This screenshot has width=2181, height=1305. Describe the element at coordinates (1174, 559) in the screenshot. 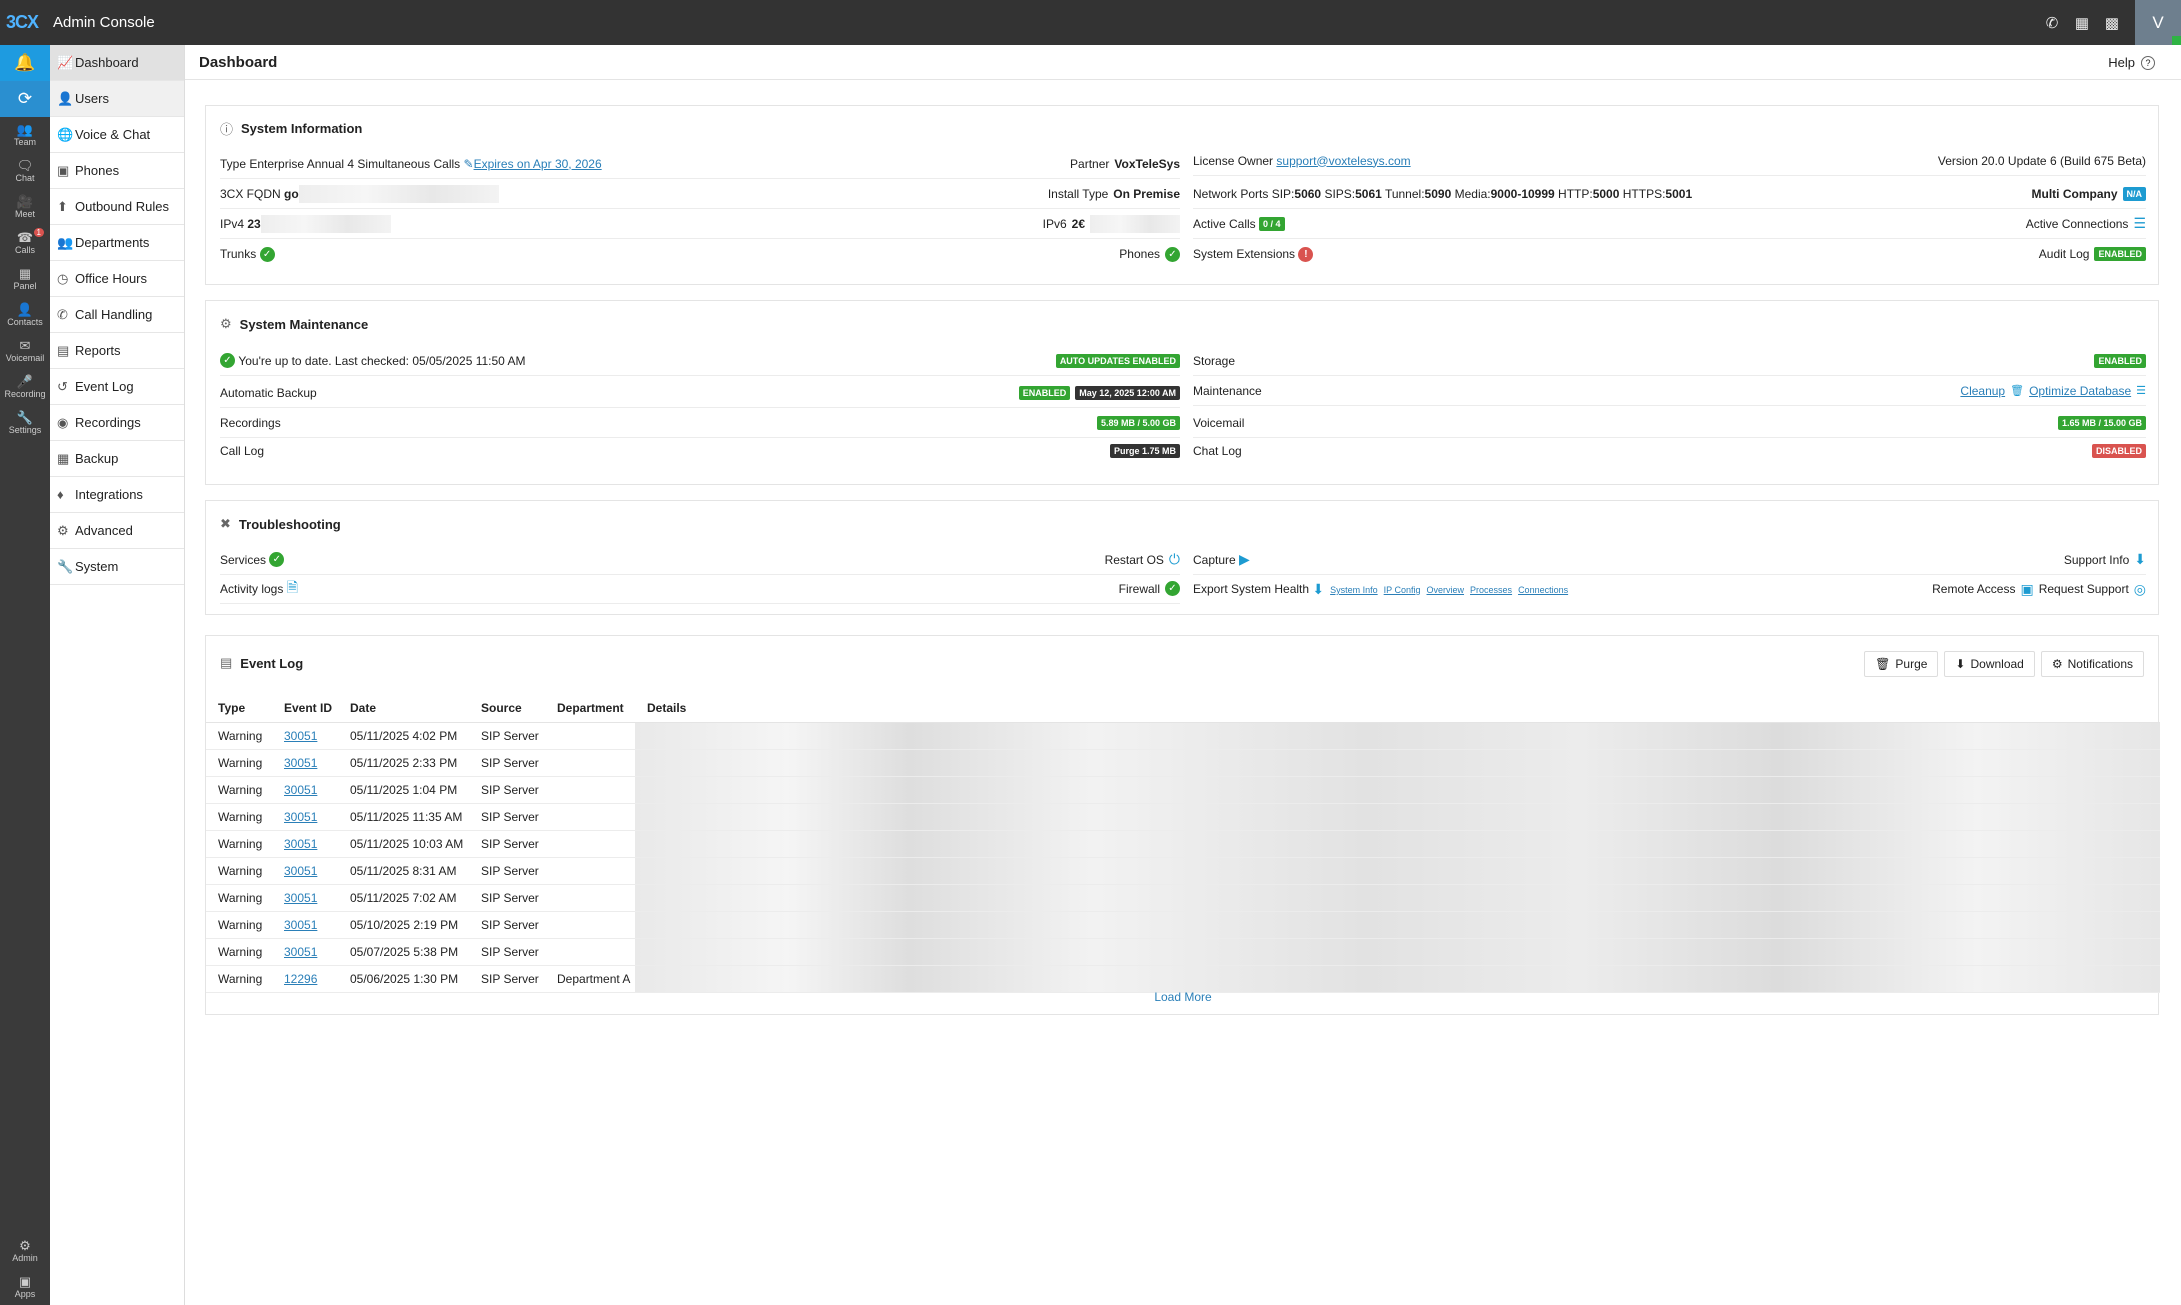

I see `power-icon: ⏻` at that location.